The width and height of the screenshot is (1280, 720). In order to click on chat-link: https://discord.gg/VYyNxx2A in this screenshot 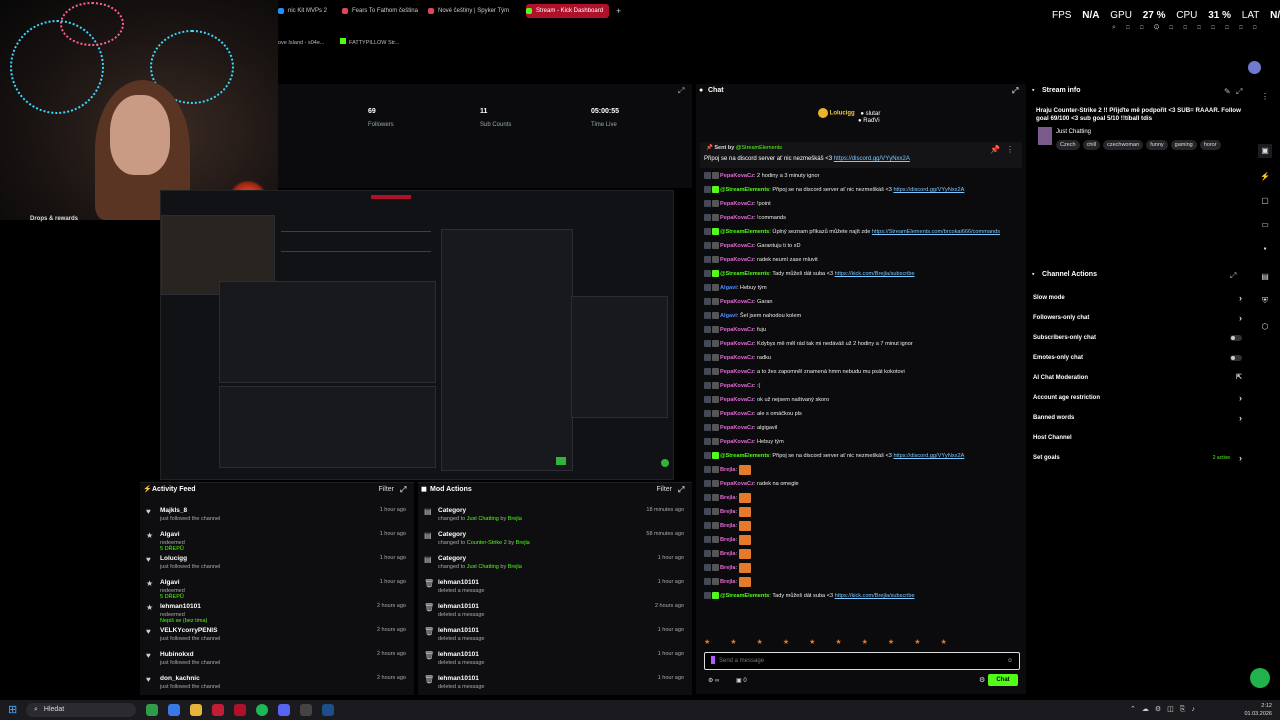, I will do `click(928, 190)`.